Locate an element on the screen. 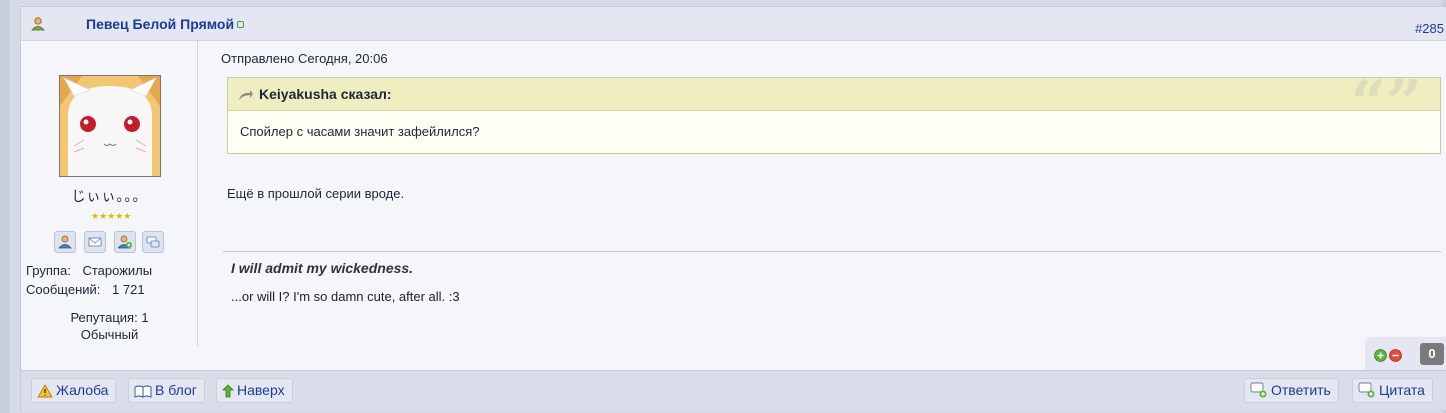 This screenshot has width=1446, height=413. warning-icon is located at coordinates (45, 391).